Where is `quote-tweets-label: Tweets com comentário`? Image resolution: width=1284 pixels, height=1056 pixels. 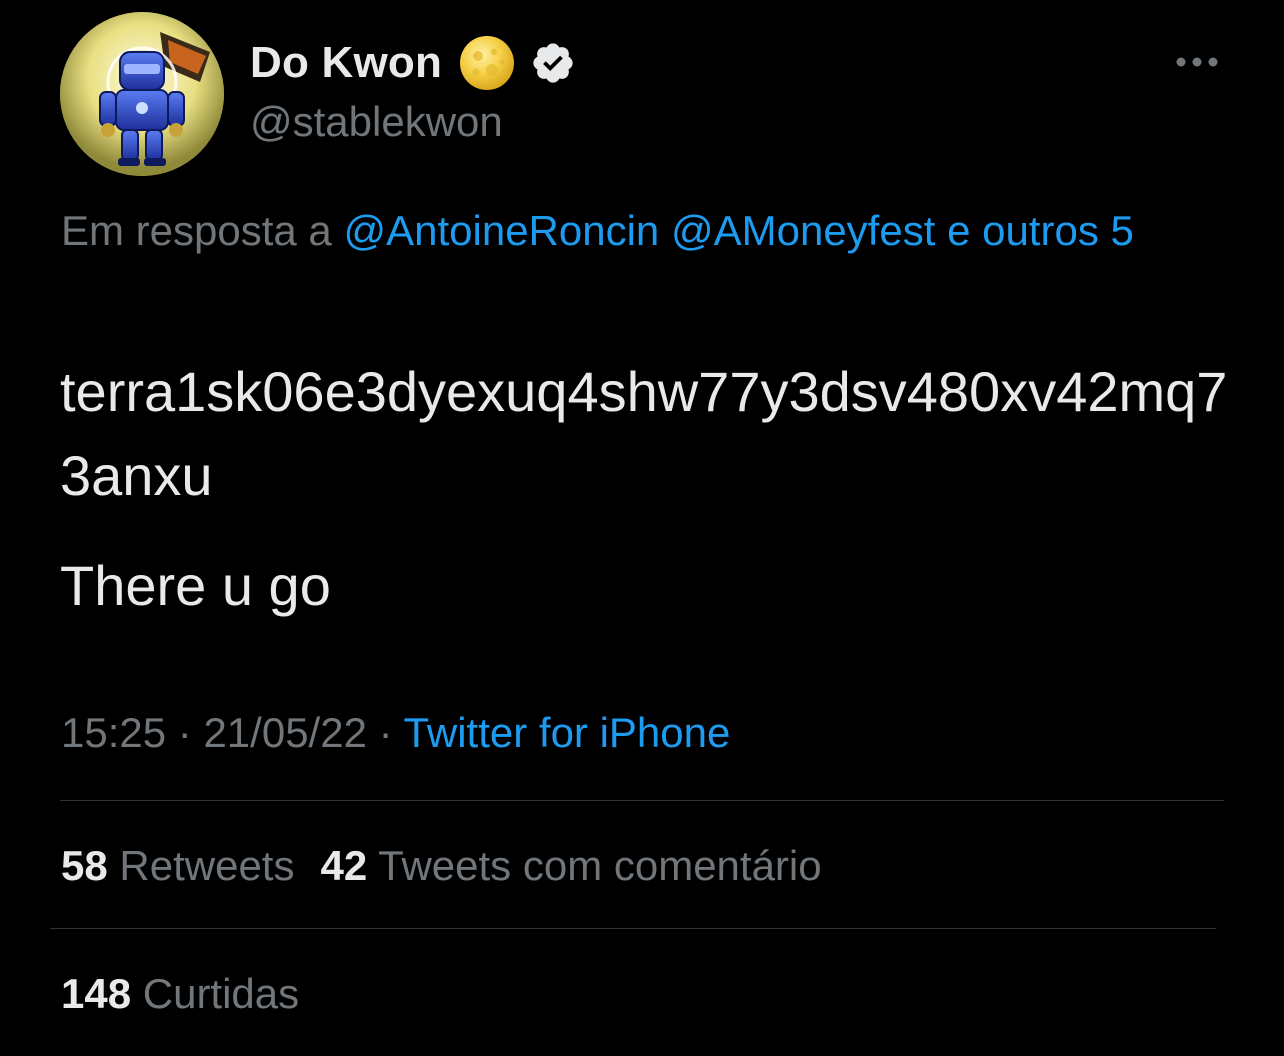
quote-tweets-label: Tweets com comentário is located at coordinates (600, 865).